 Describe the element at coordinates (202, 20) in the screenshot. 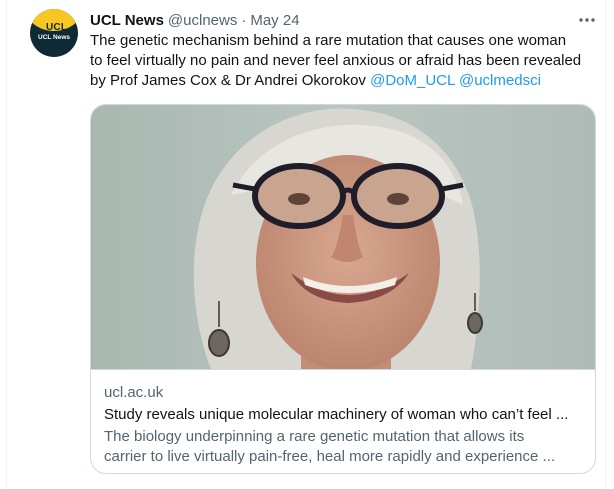

I see `author-handle: @uclnews` at that location.